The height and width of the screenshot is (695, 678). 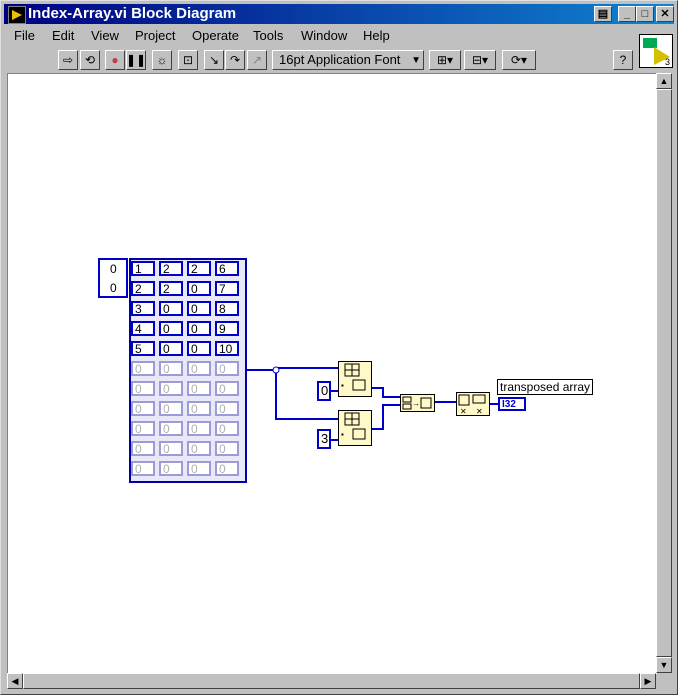 What do you see at coordinates (627, 14) in the screenshot?
I see `minimize-button: _` at bounding box center [627, 14].